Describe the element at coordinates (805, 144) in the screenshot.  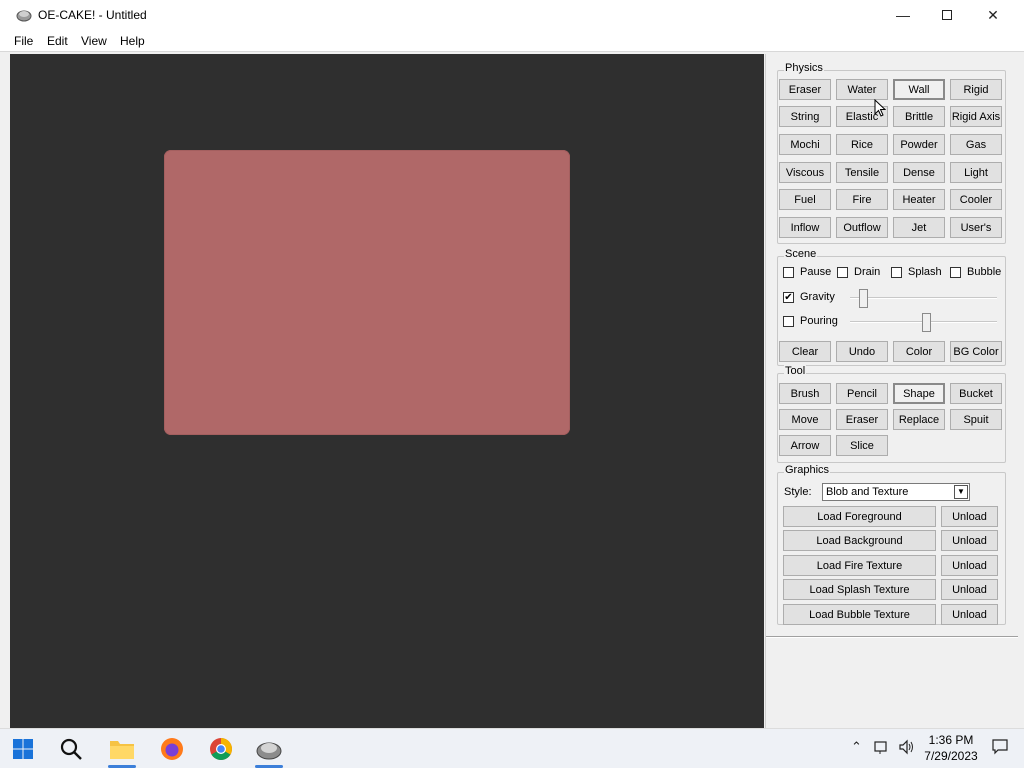
I see `physics-mochi-button: Mochi` at that location.